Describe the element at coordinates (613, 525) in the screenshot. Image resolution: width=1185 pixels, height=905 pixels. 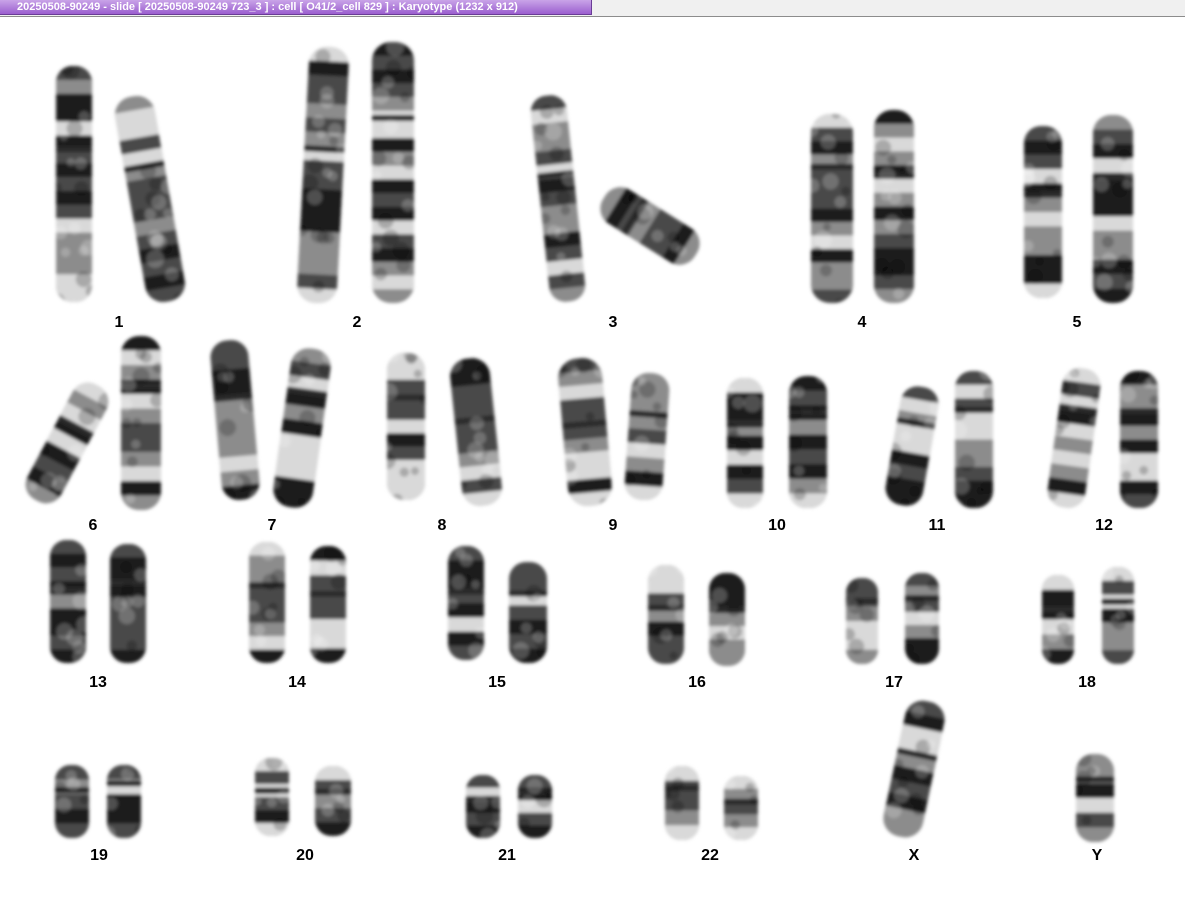
I see `chromosome-label-9: 9` at that location.